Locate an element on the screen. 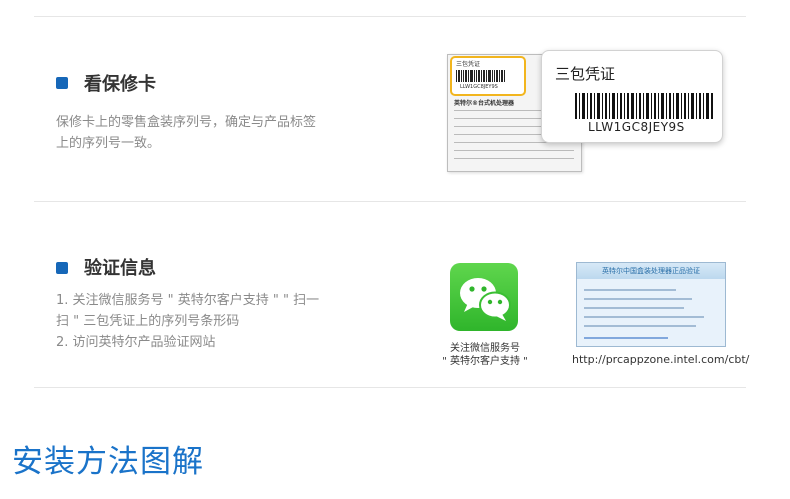  wechat-caption-line1: 关注微信服务号 is located at coordinates (485, 348).